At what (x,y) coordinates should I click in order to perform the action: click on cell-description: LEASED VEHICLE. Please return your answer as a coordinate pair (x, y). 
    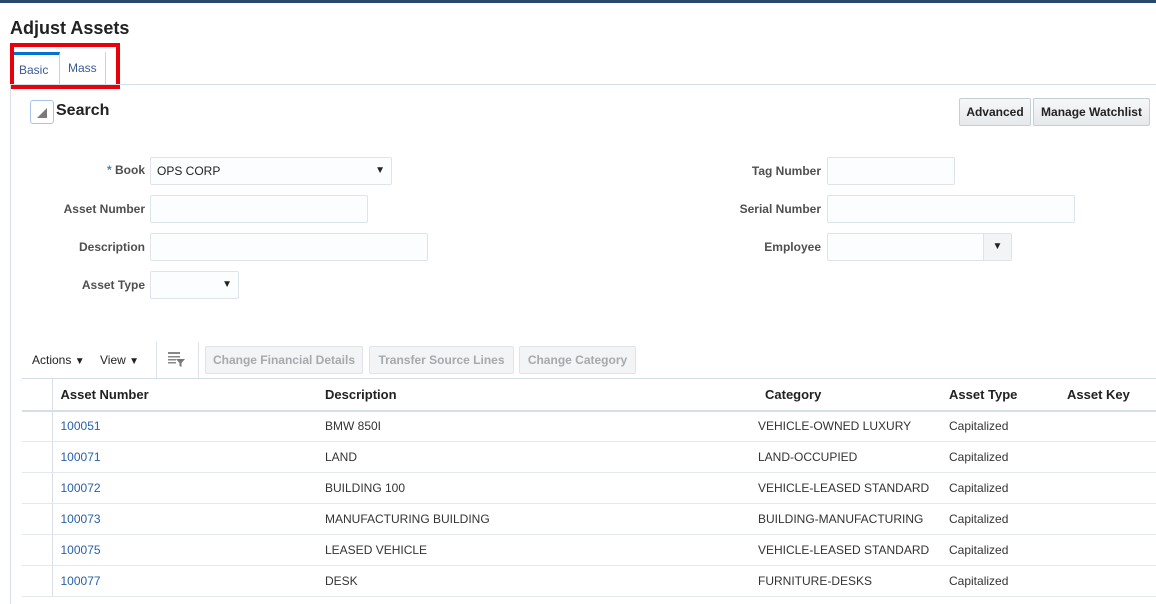
    Looking at the image, I should click on (541, 550).